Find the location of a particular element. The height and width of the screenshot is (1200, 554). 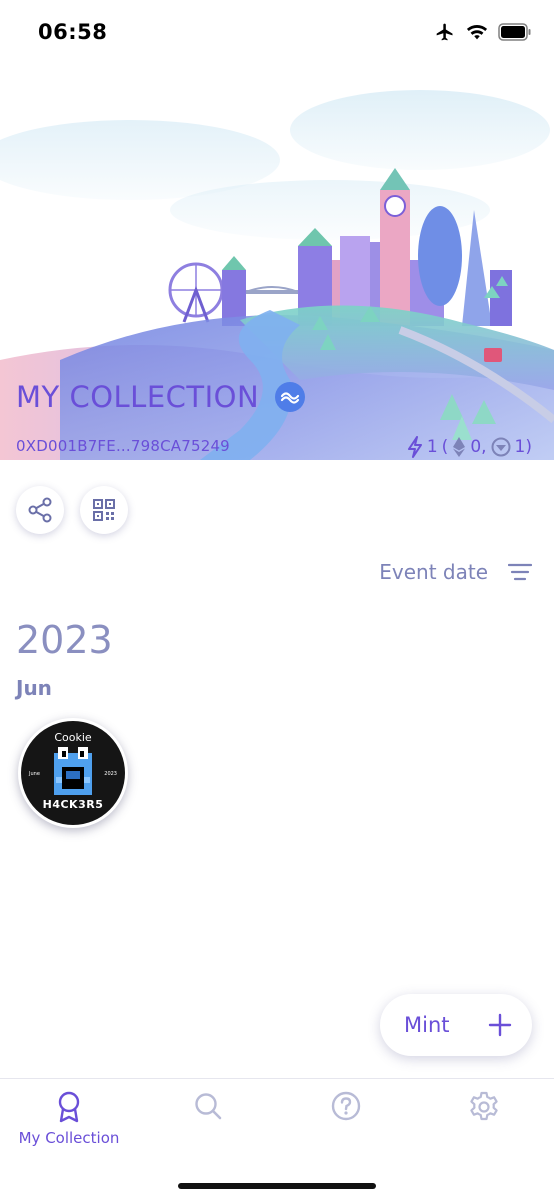

lightning-icon is located at coordinates (414, 447).